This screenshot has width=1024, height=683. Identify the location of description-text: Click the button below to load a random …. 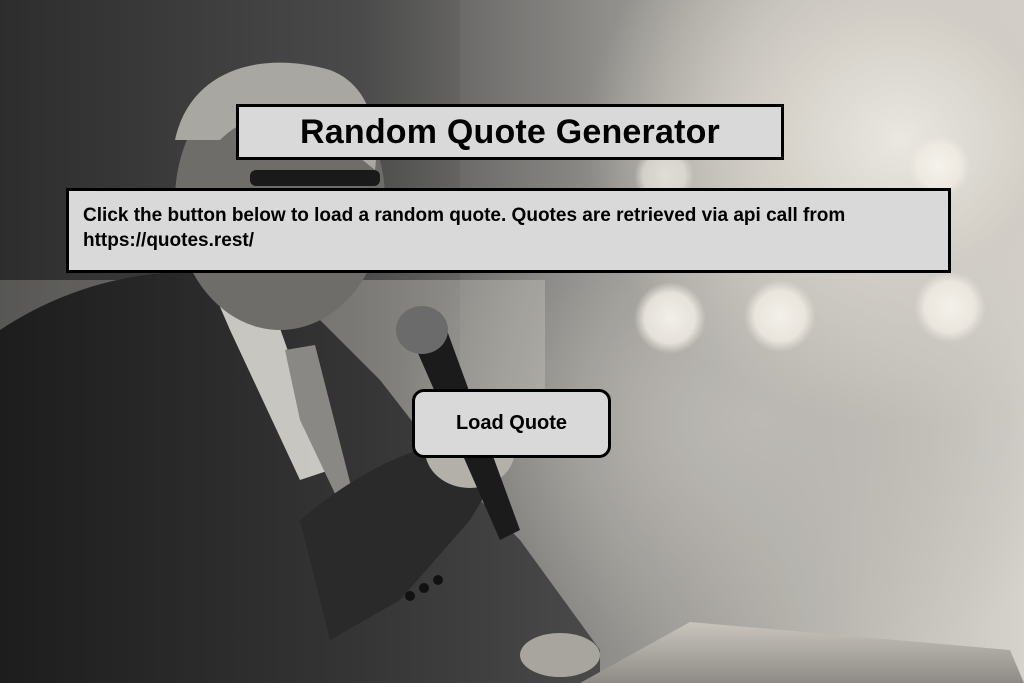
(464, 228).